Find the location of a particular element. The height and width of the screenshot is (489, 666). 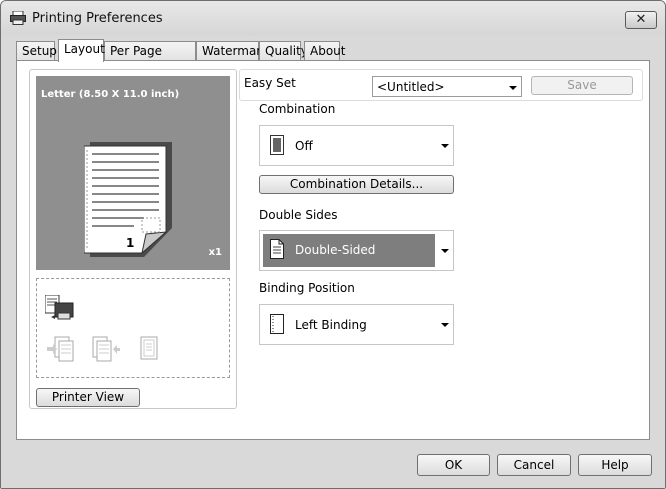

combination-label: Combination is located at coordinates (297, 109).